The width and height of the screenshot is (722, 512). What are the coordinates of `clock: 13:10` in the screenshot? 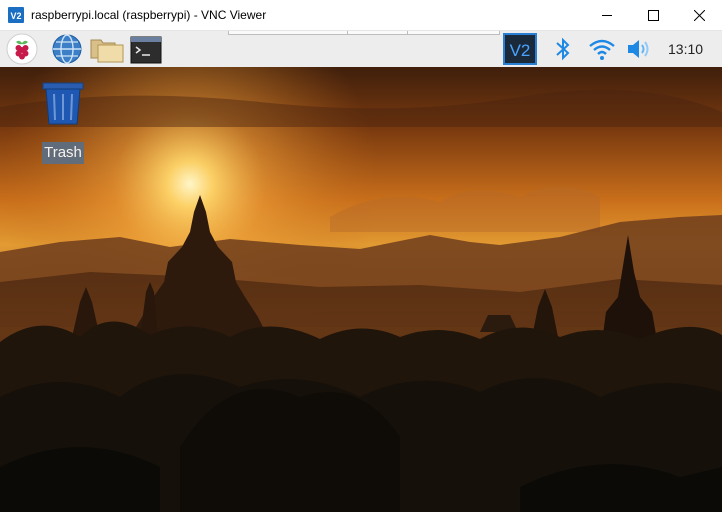 It's located at (685, 49).